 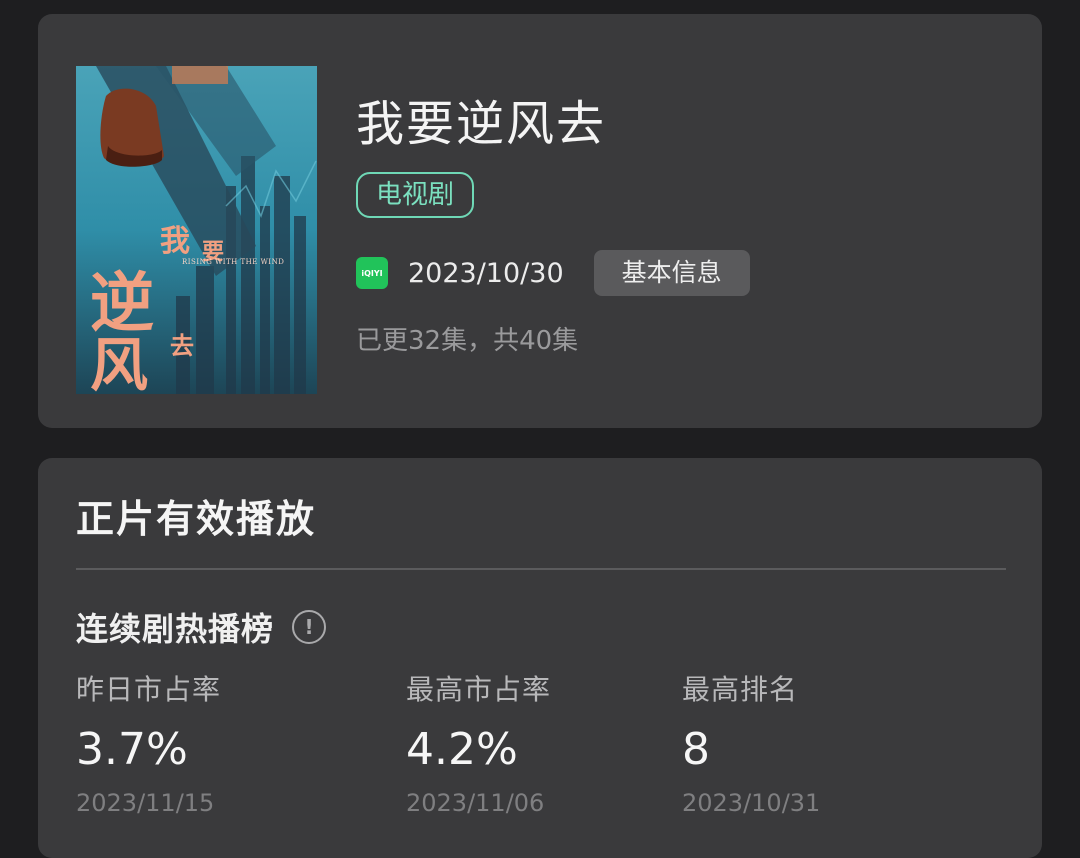 I want to click on poster-english-title: RISING WITH THE WIND, so click(x=233, y=262).